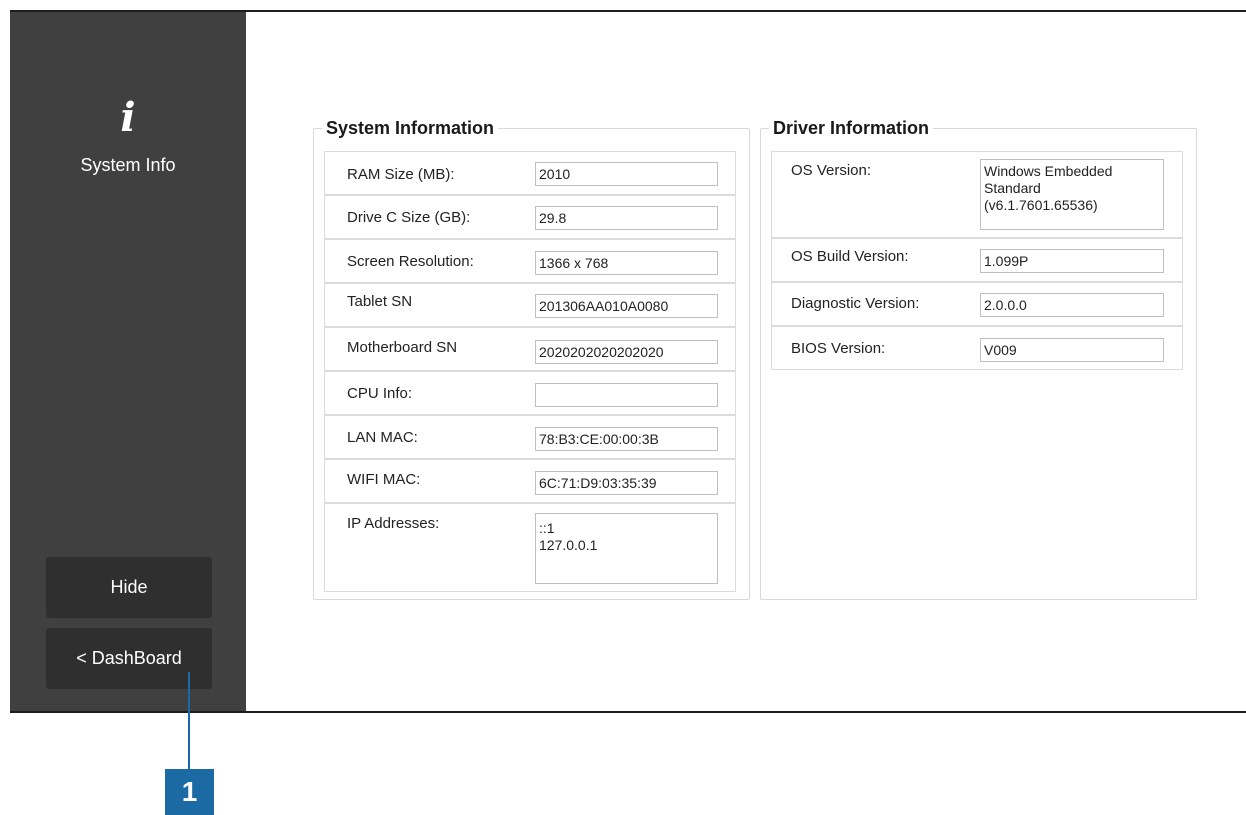  I want to click on drive-c-size-value: 29.8, so click(626, 218).